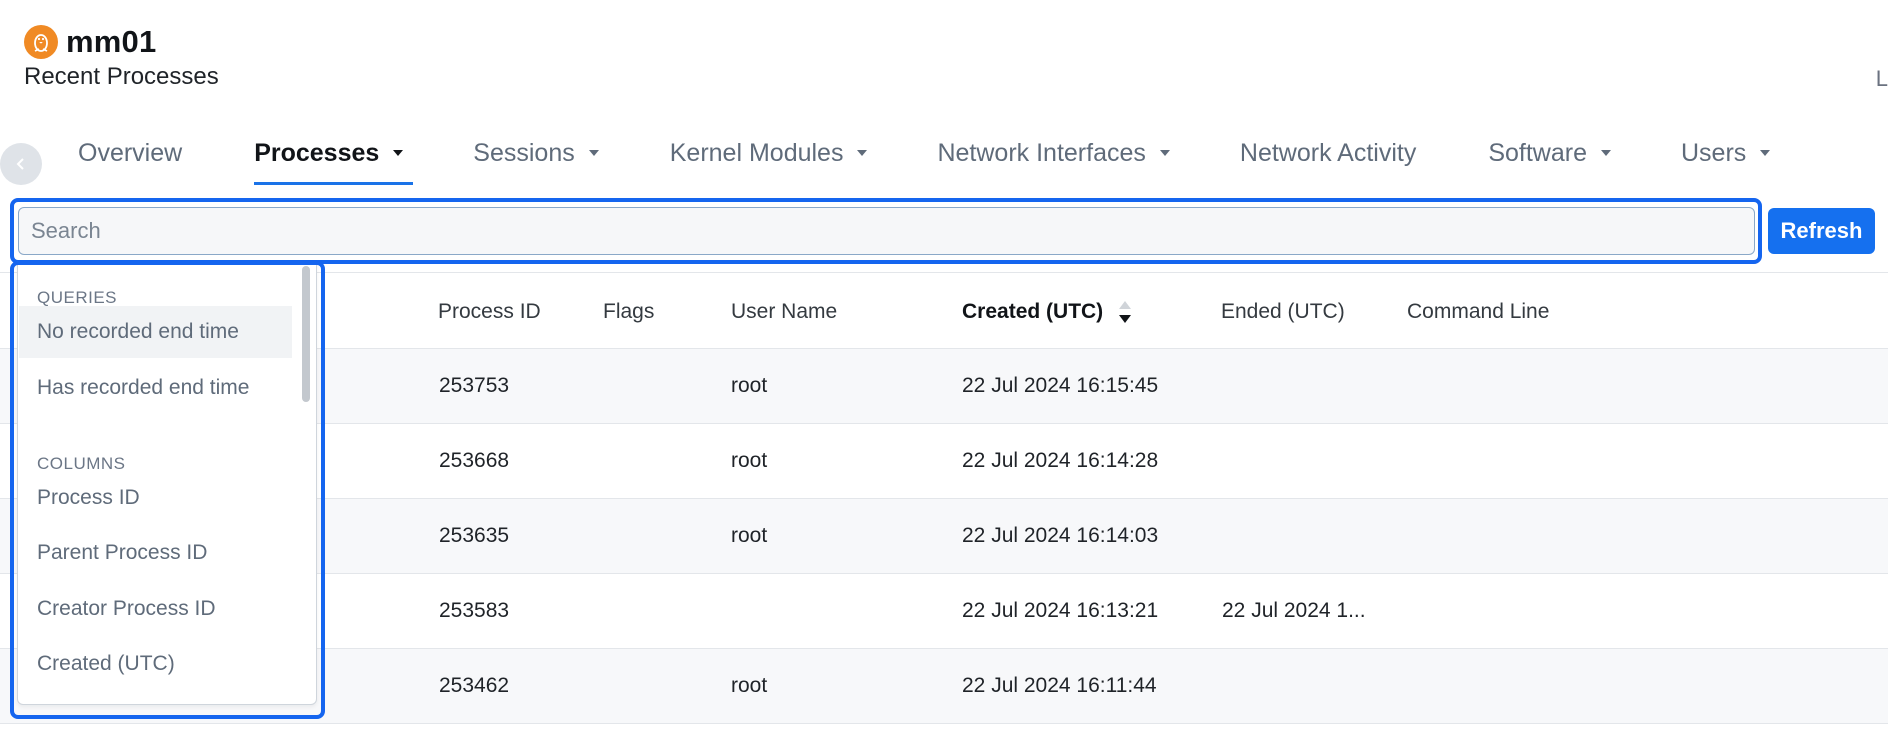 The width and height of the screenshot is (1888, 742). What do you see at coordinates (1881, 78) in the screenshot?
I see `clipped-header-text: L` at bounding box center [1881, 78].